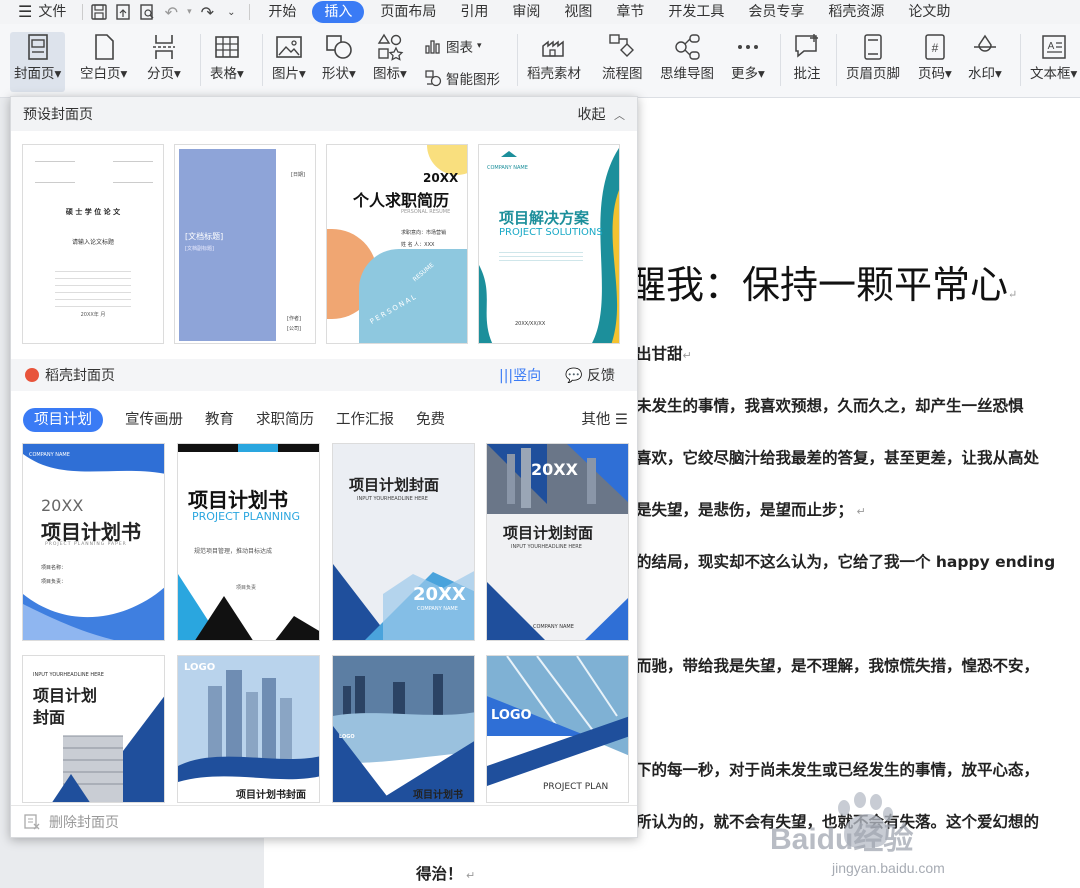 Image resolution: width=1080 pixels, height=888 pixels. Describe the element at coordinates (985, 57) in the screenshot. I see `watermark-button: 水印▾` at that location.